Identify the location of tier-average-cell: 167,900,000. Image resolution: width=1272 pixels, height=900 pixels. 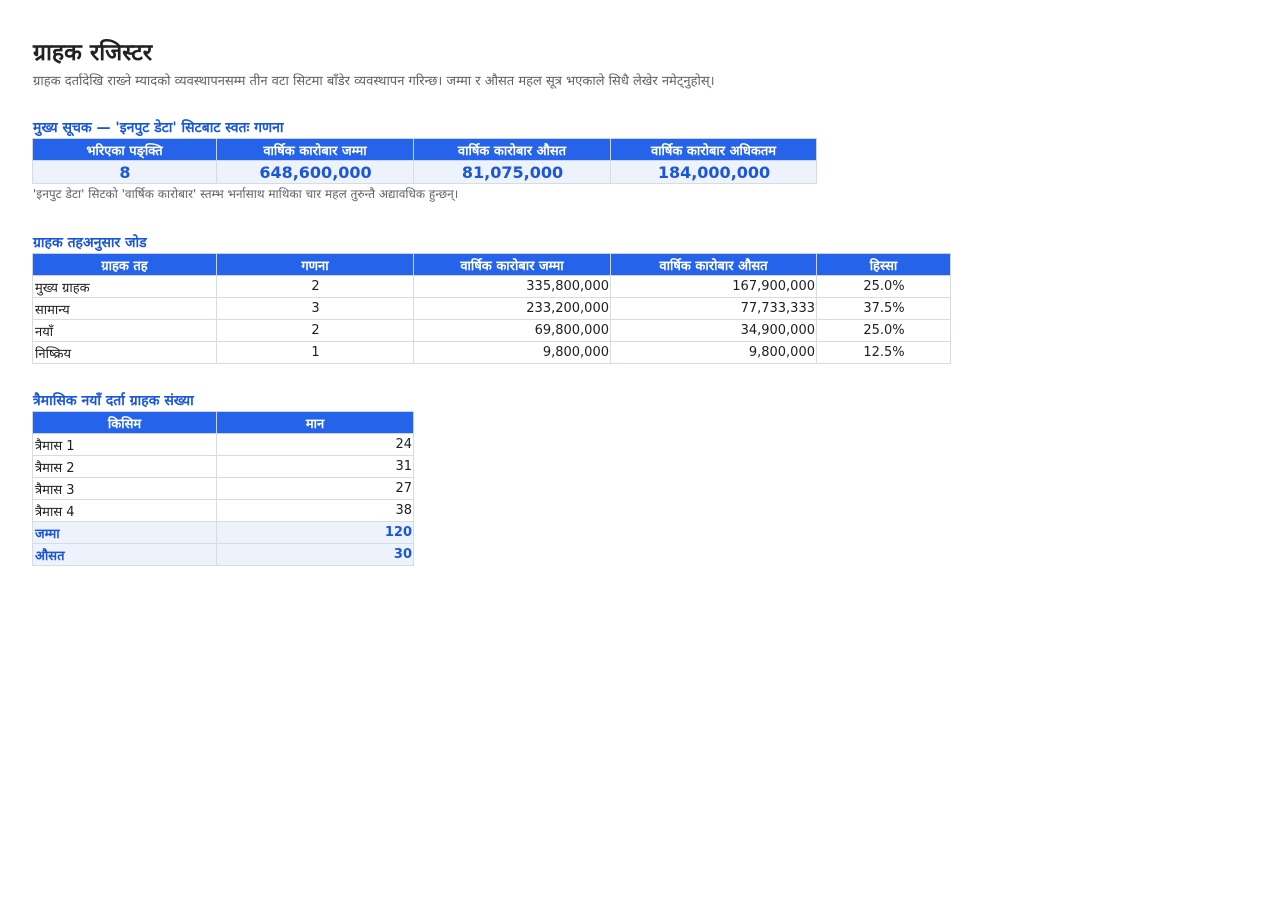
(713, 286).